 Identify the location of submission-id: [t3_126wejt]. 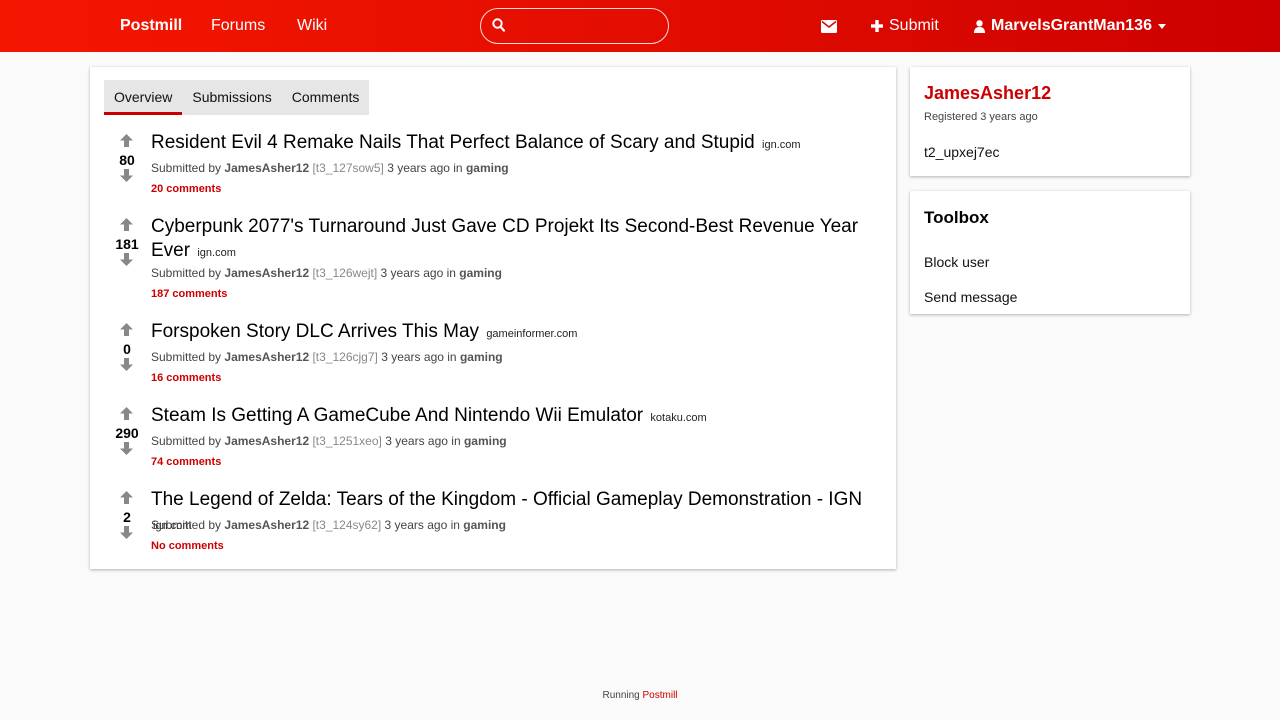
(345, 273).